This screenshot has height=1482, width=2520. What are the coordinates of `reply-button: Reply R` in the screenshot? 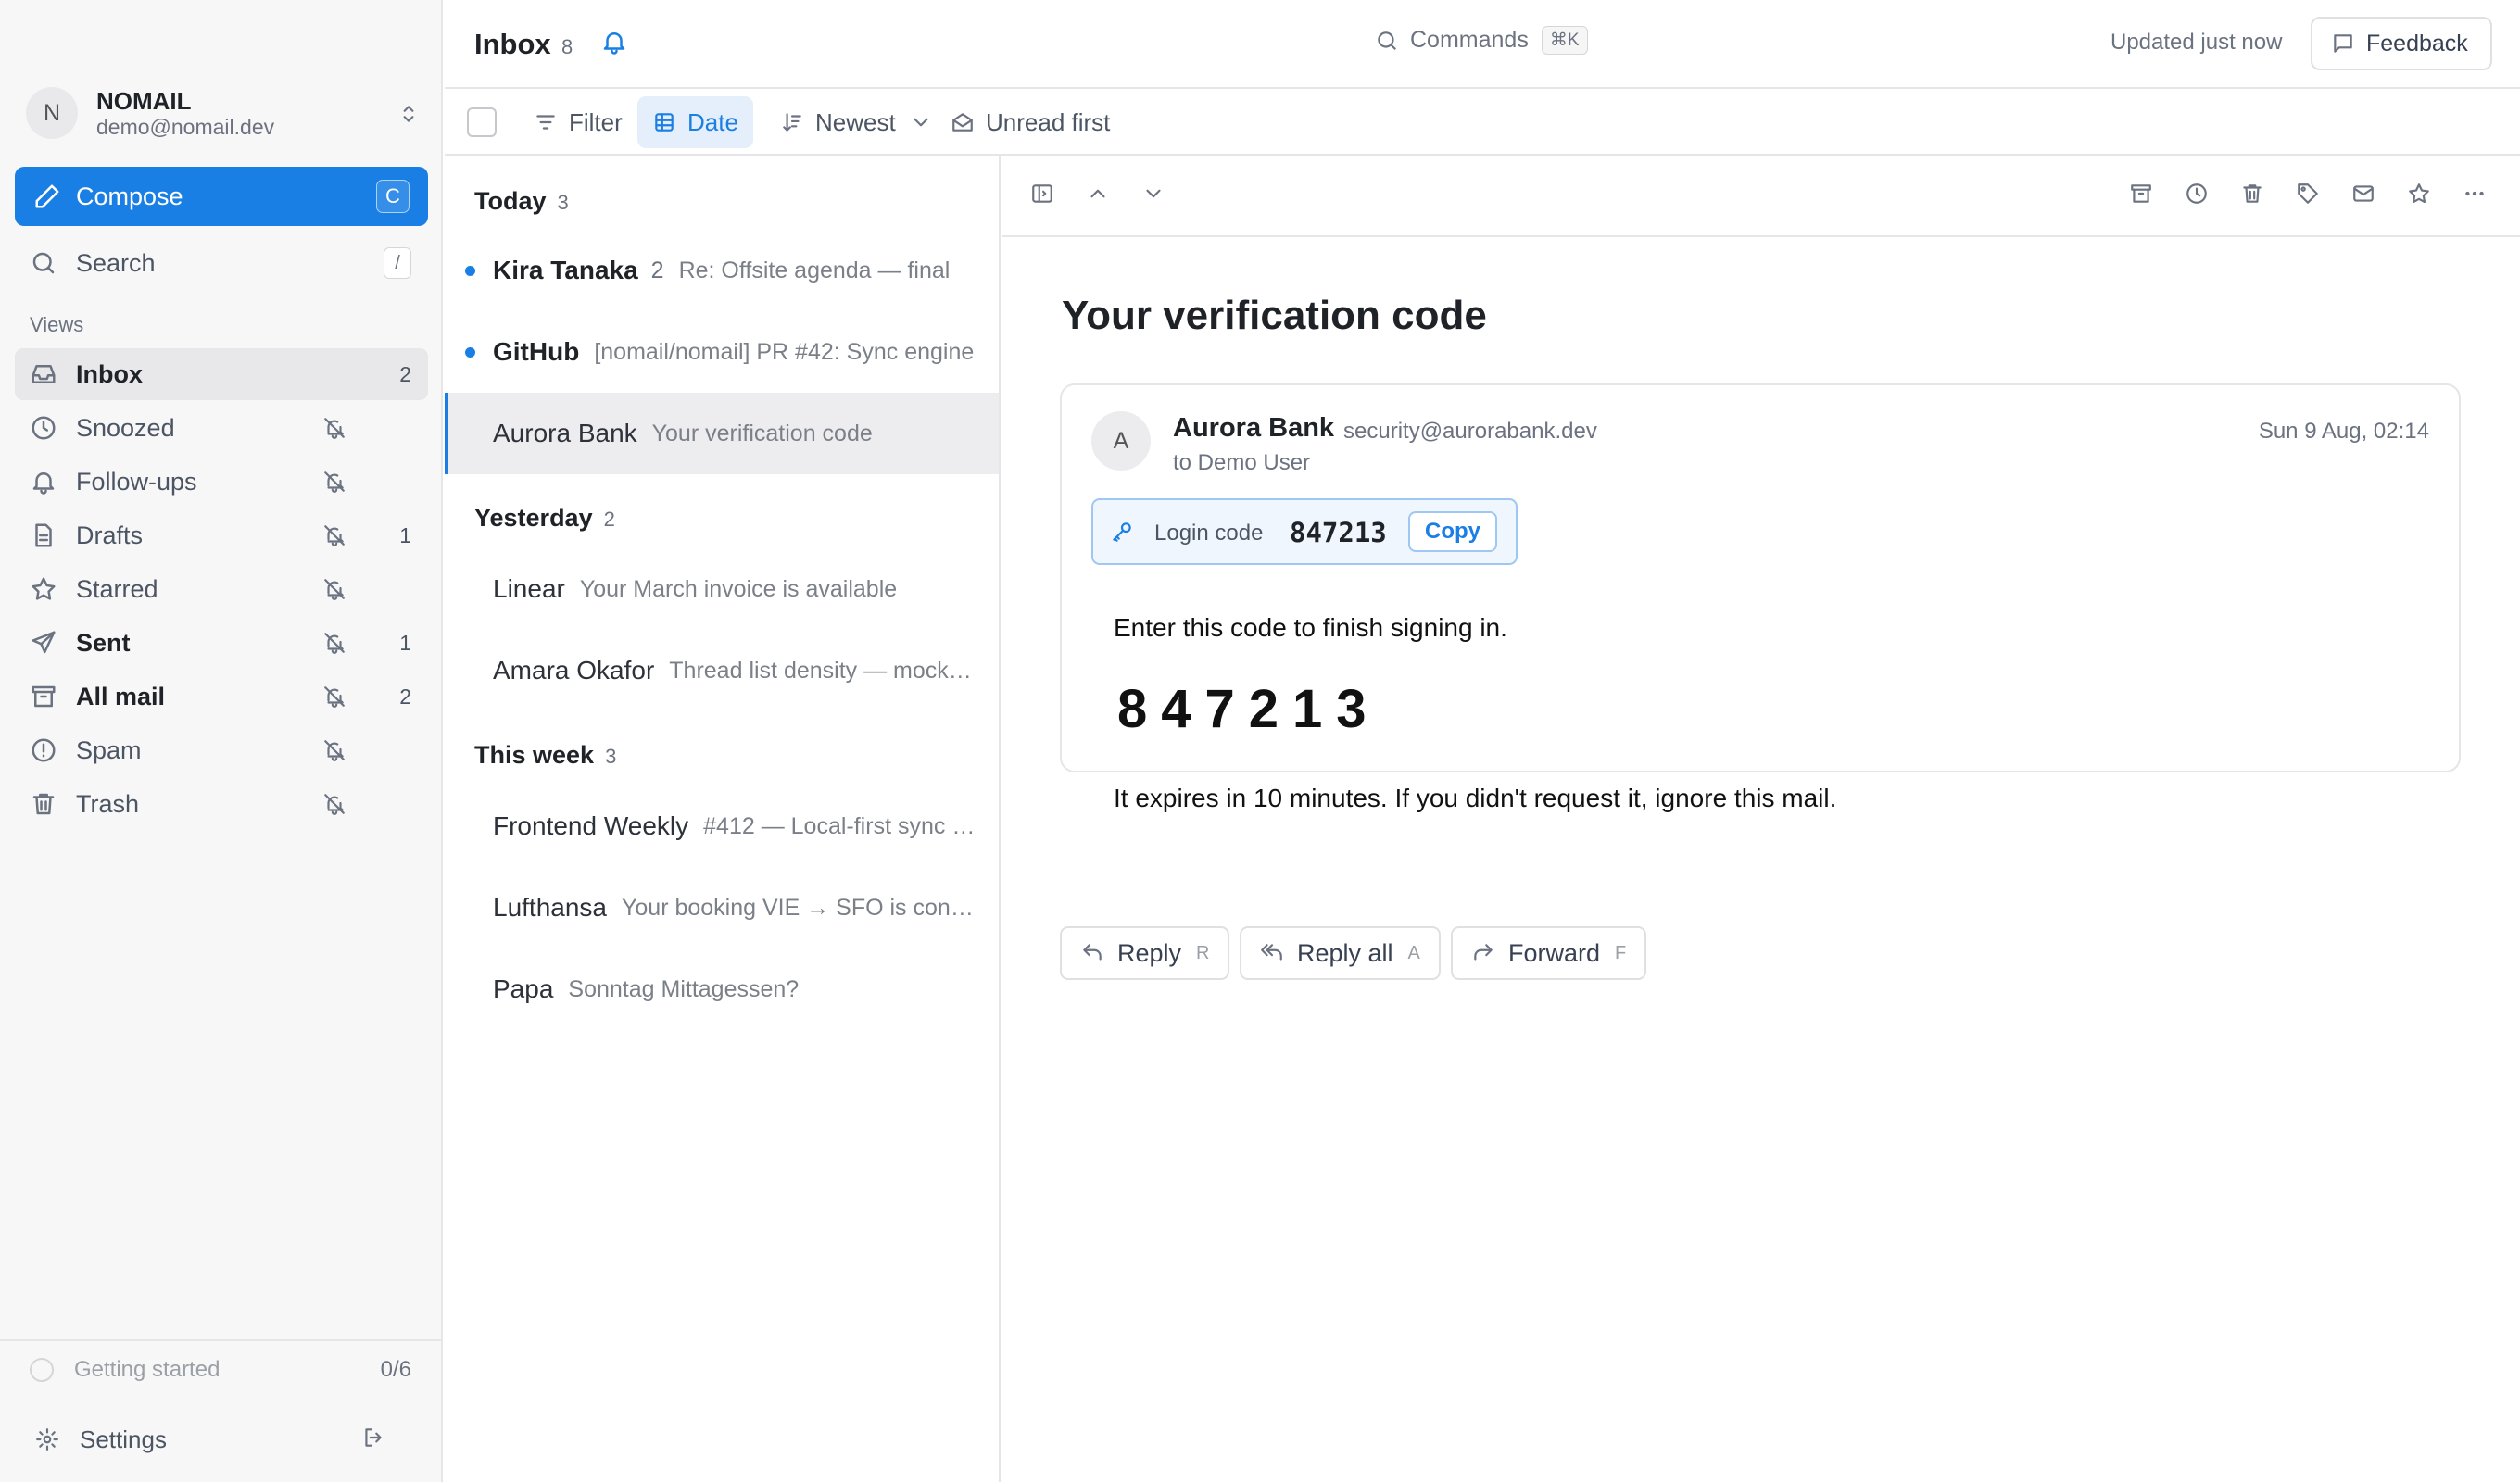 It's located at (1145, 953).